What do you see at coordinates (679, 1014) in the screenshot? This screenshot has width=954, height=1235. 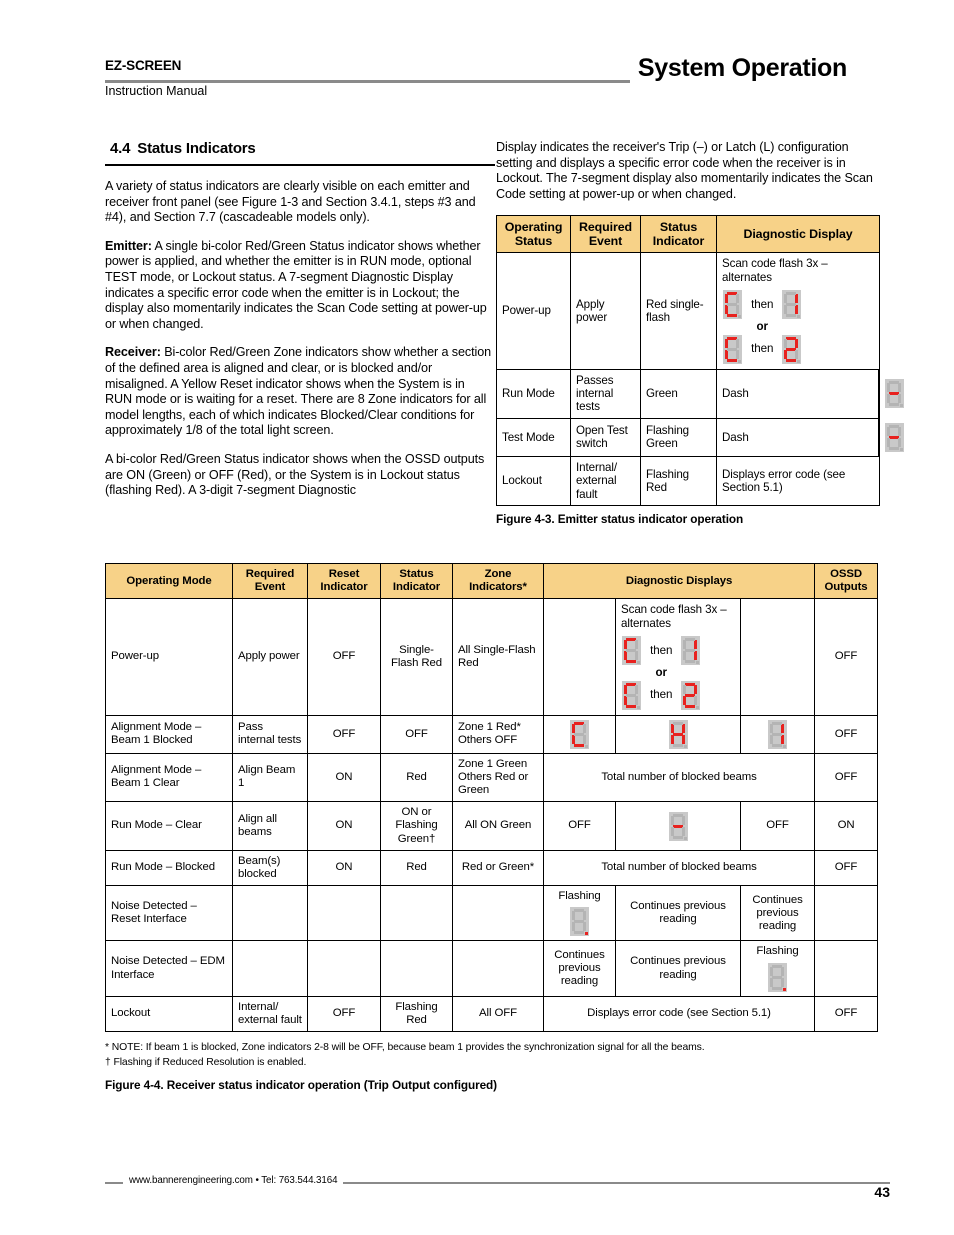 I see `cell-diagnostic-span: Displays error code (see Section 5.1)` at bounding box center [679, 1014].